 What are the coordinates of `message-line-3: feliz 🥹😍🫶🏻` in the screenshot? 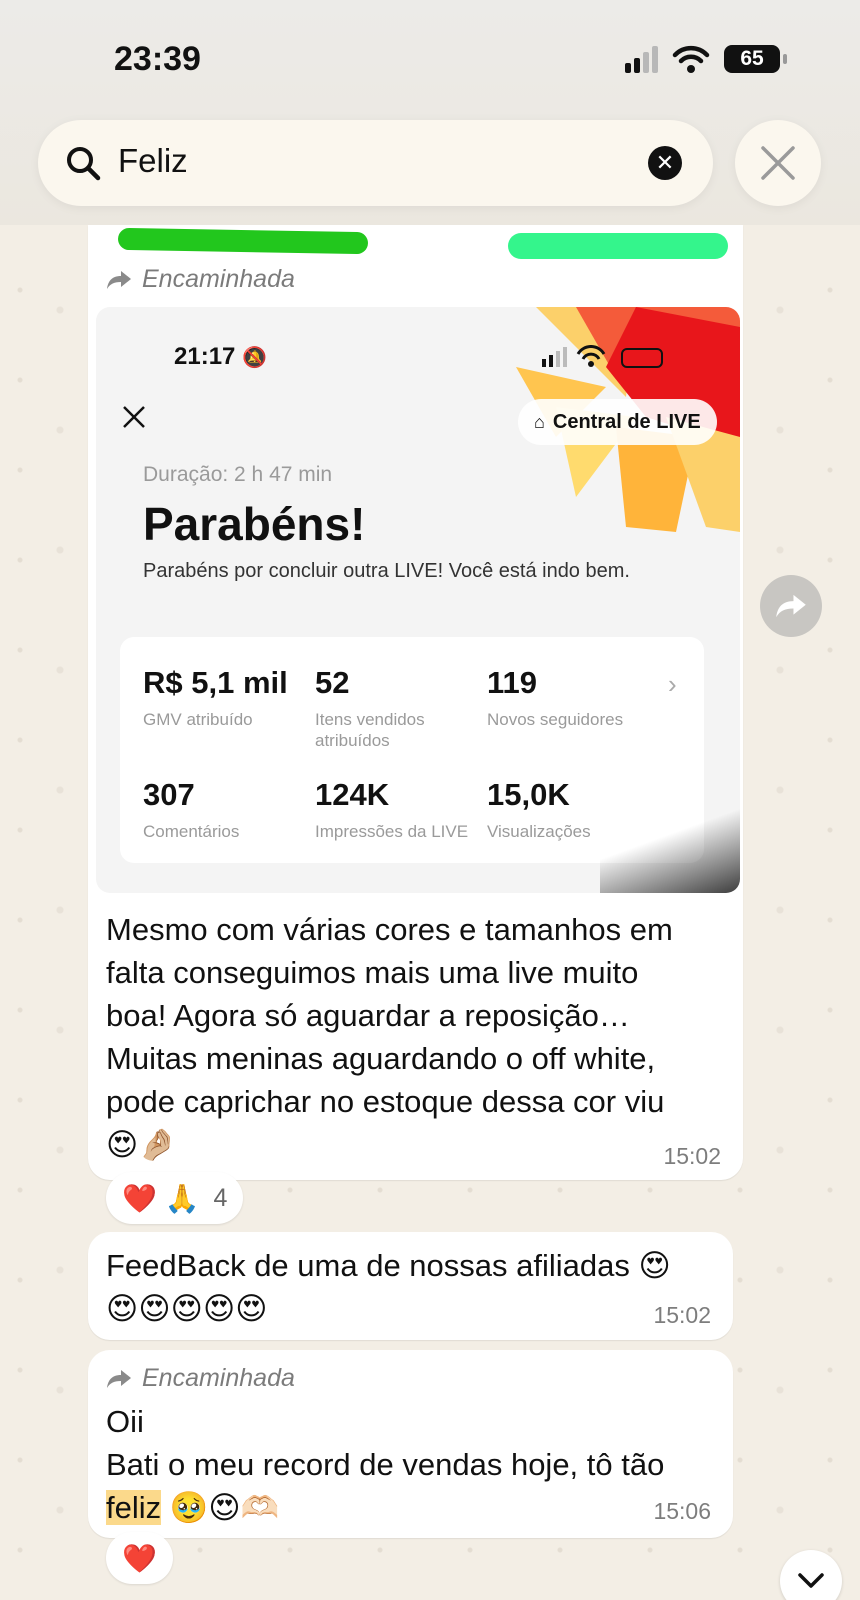 It's located at (192, 1507).